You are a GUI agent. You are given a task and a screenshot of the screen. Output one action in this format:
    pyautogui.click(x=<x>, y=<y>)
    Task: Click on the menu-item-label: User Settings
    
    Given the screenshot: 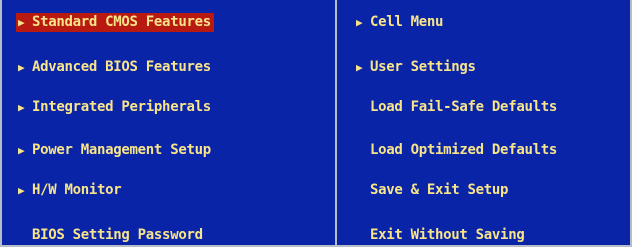 What is the action you would take?
    pyautogui.click(x=423, y=67)
    